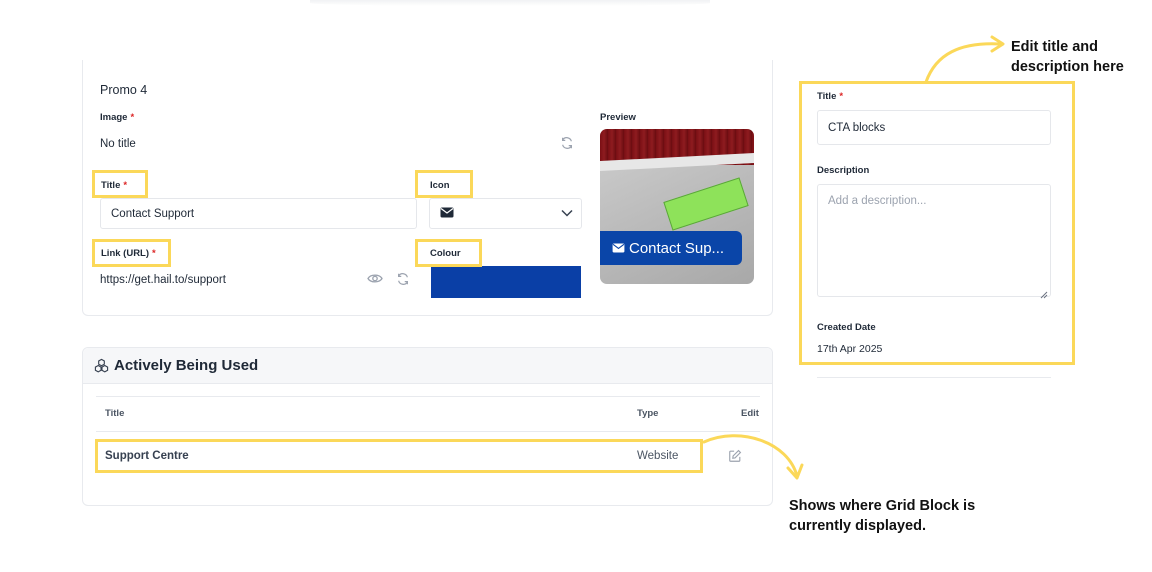  I want to click on top-shadow, so click(510, 3).